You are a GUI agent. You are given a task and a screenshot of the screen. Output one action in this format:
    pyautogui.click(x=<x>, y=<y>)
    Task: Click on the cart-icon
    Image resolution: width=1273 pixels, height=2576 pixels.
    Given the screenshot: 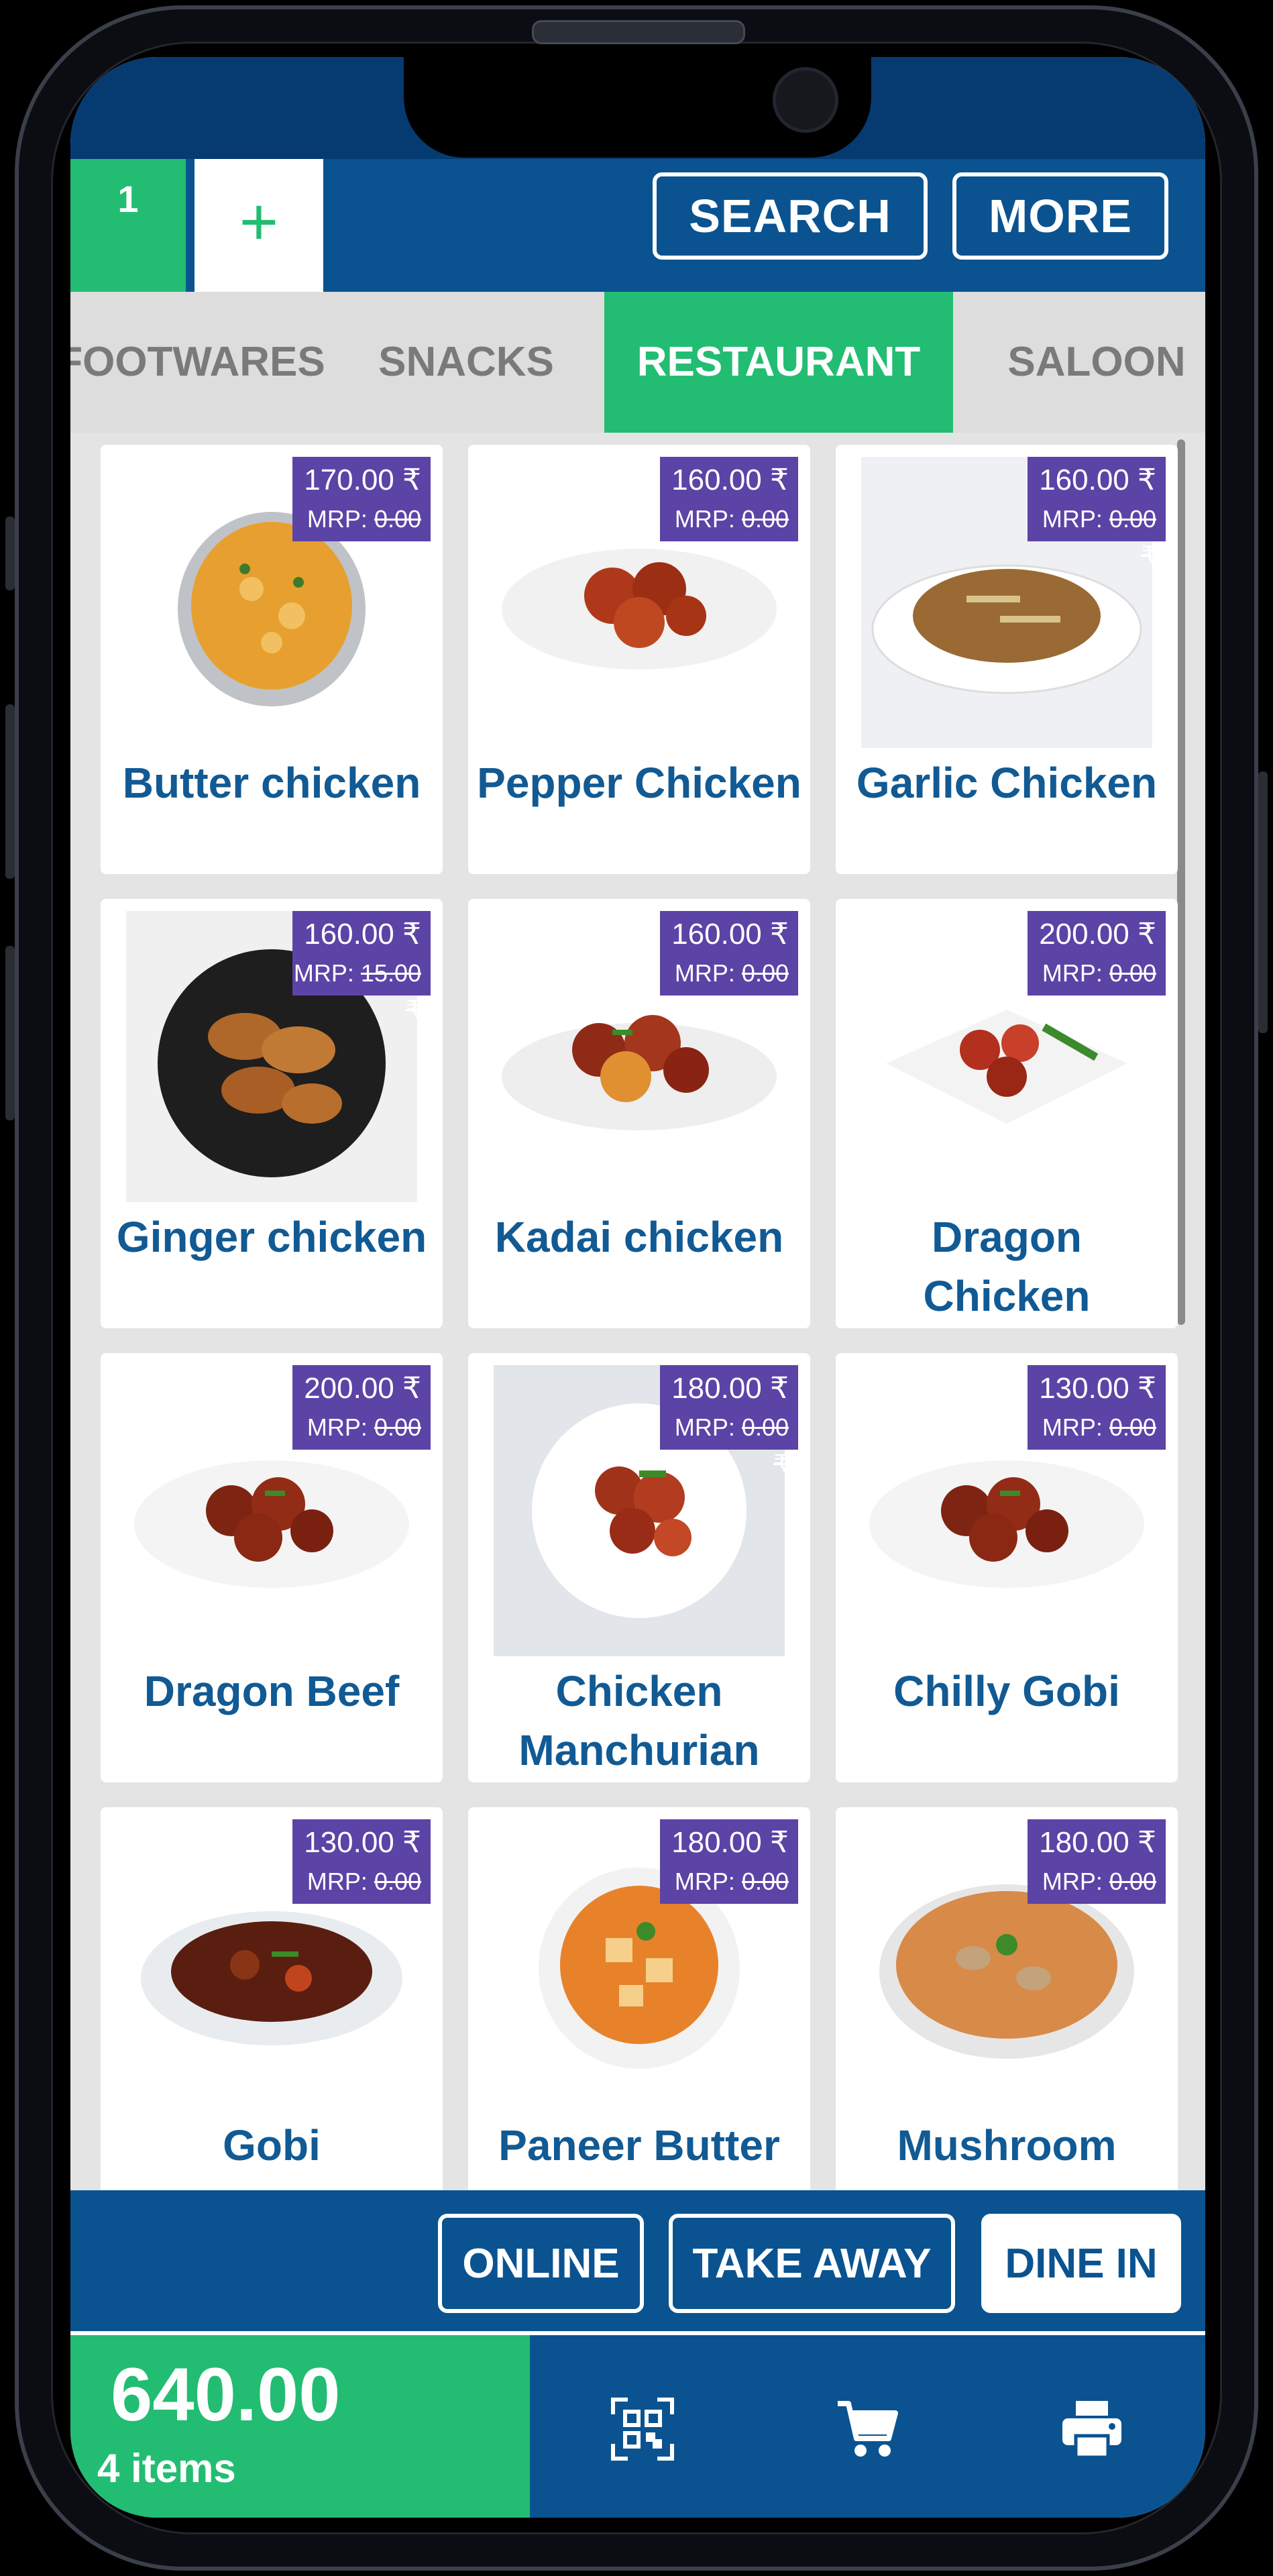 What is the action you would take?
    pyautogui.click(x=867, y=2429)
    